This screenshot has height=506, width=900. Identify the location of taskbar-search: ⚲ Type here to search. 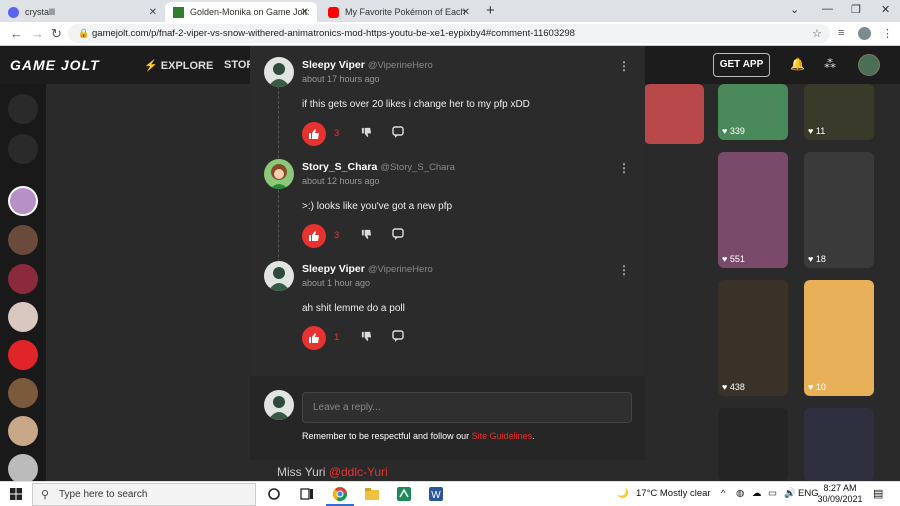
(144, 494).